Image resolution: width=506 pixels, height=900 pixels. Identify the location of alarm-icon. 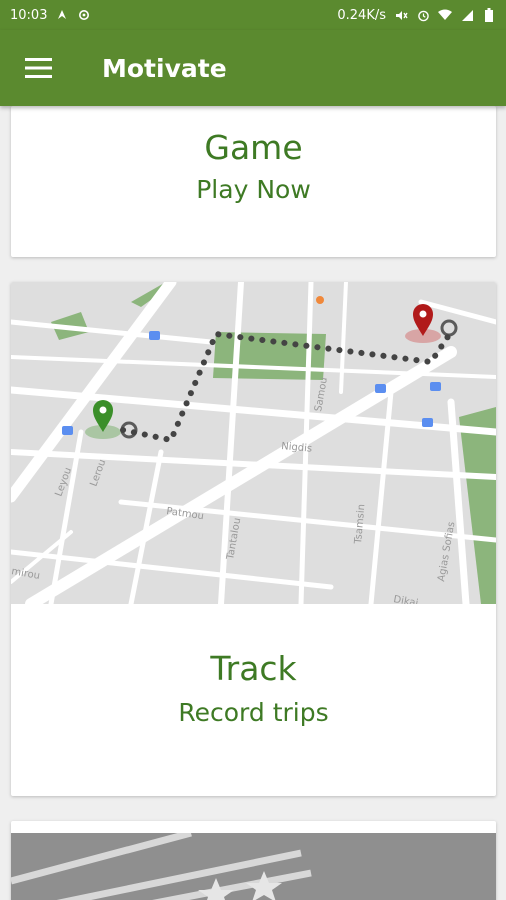
(423, 15).